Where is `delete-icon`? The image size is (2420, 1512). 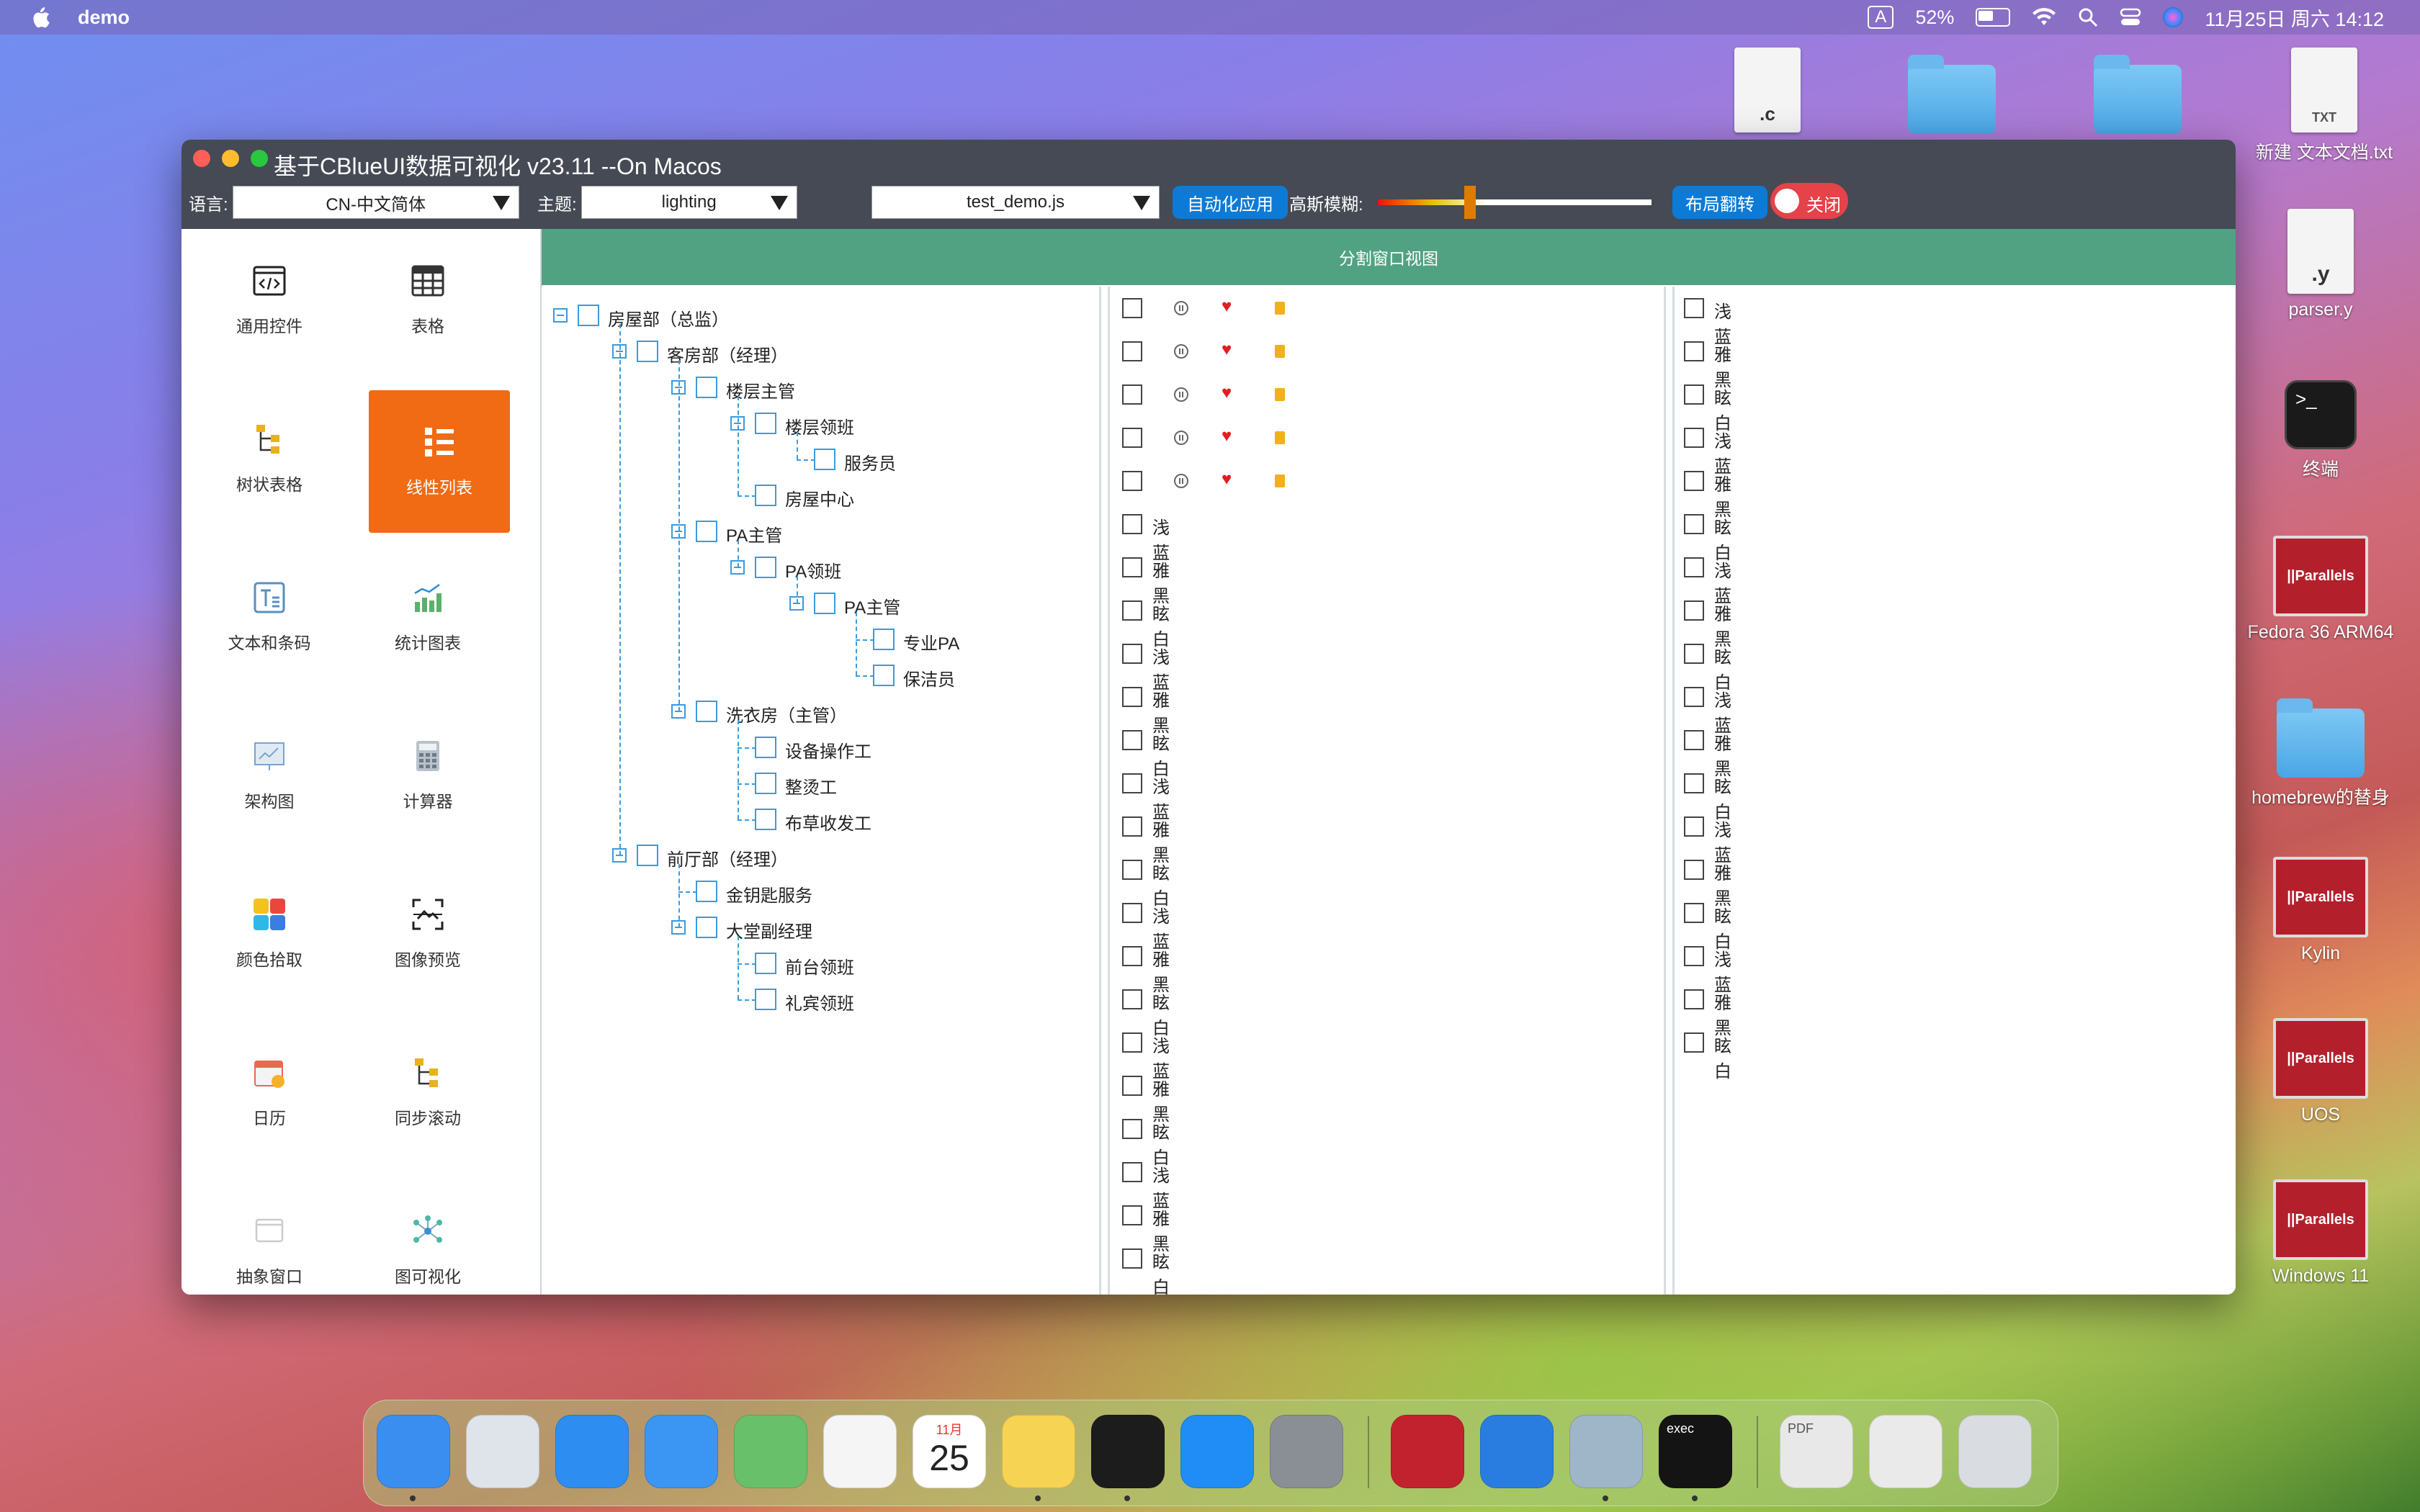 delete-icon is located at coordinates (1280, 308).